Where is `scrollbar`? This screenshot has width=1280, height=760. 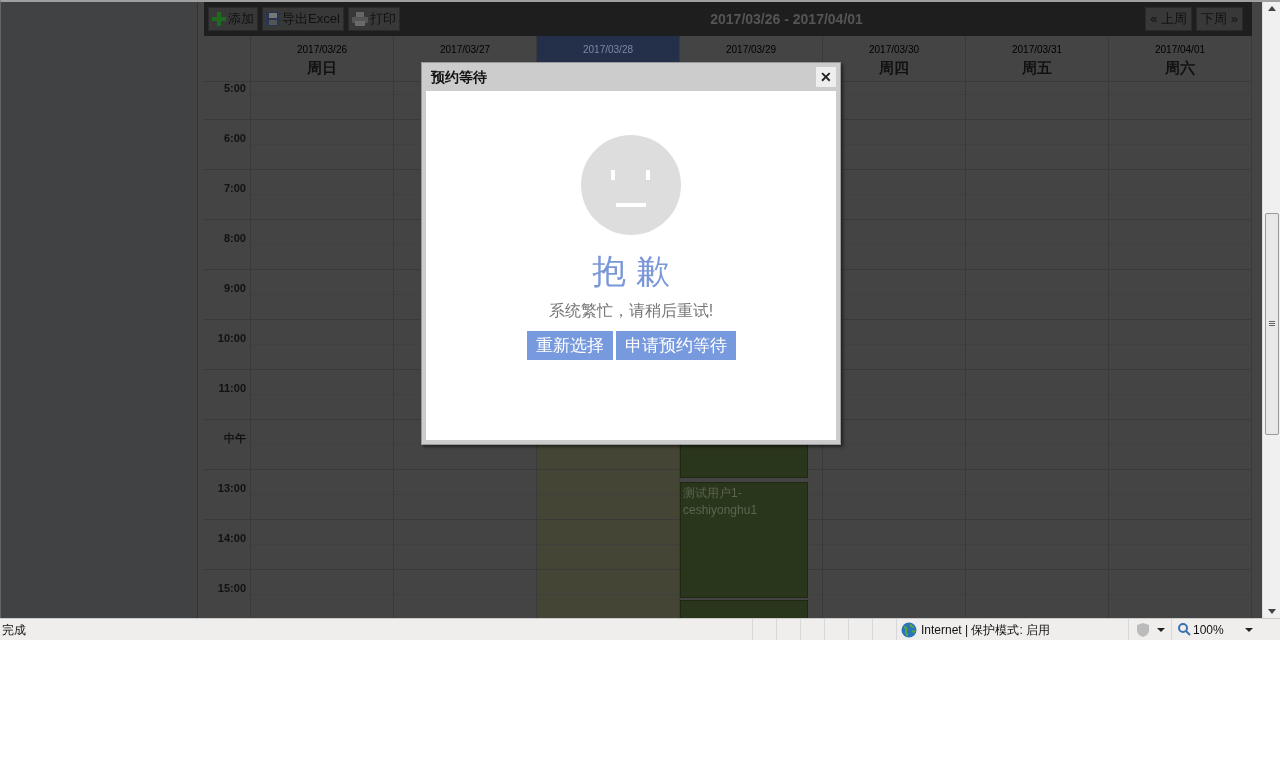 scrollbar is located at coordinates (1271, 310).